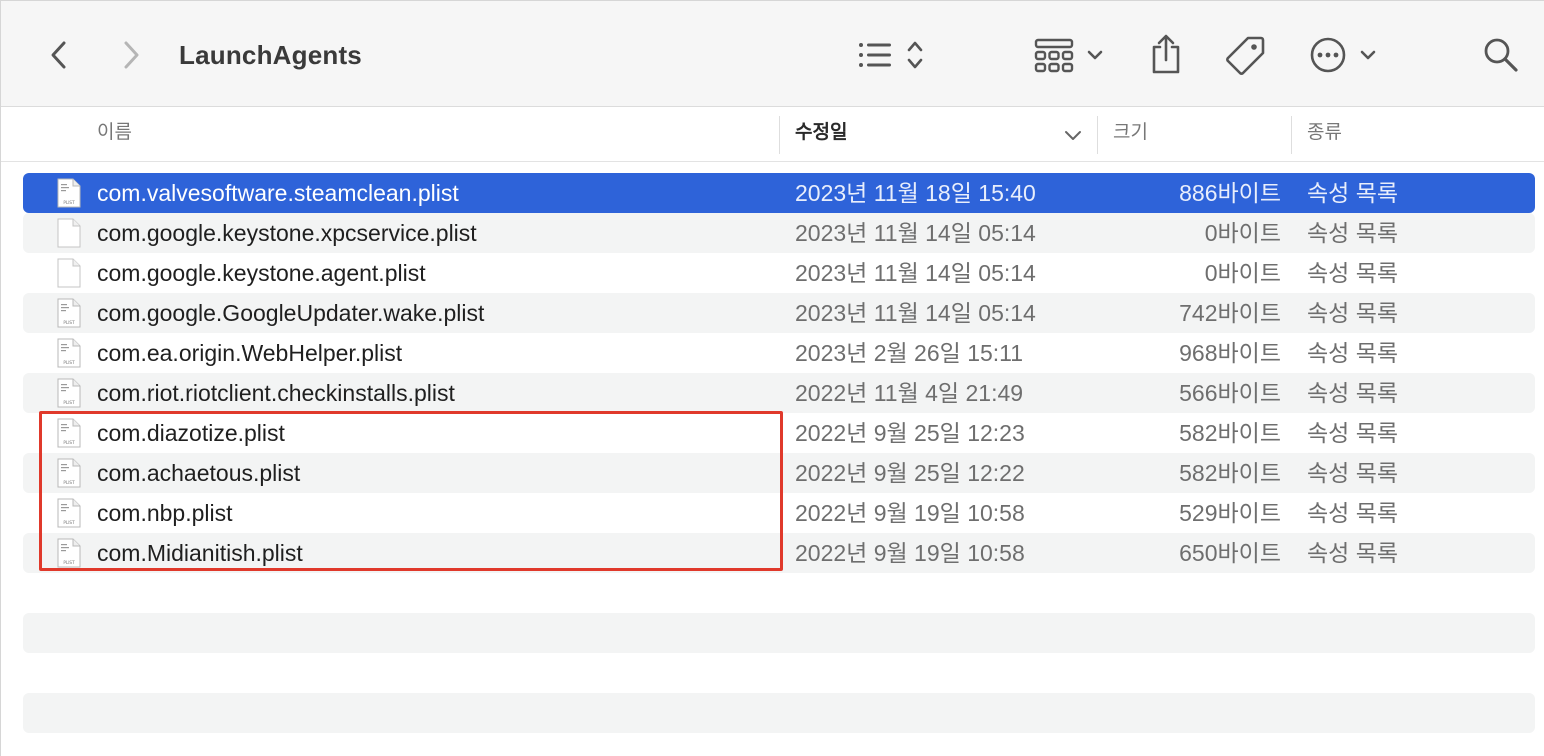  What do you see at coordinates (1230, 313) in the screenshot?
I see `file-size: 742바이트` at bounding box center [1230, 313].